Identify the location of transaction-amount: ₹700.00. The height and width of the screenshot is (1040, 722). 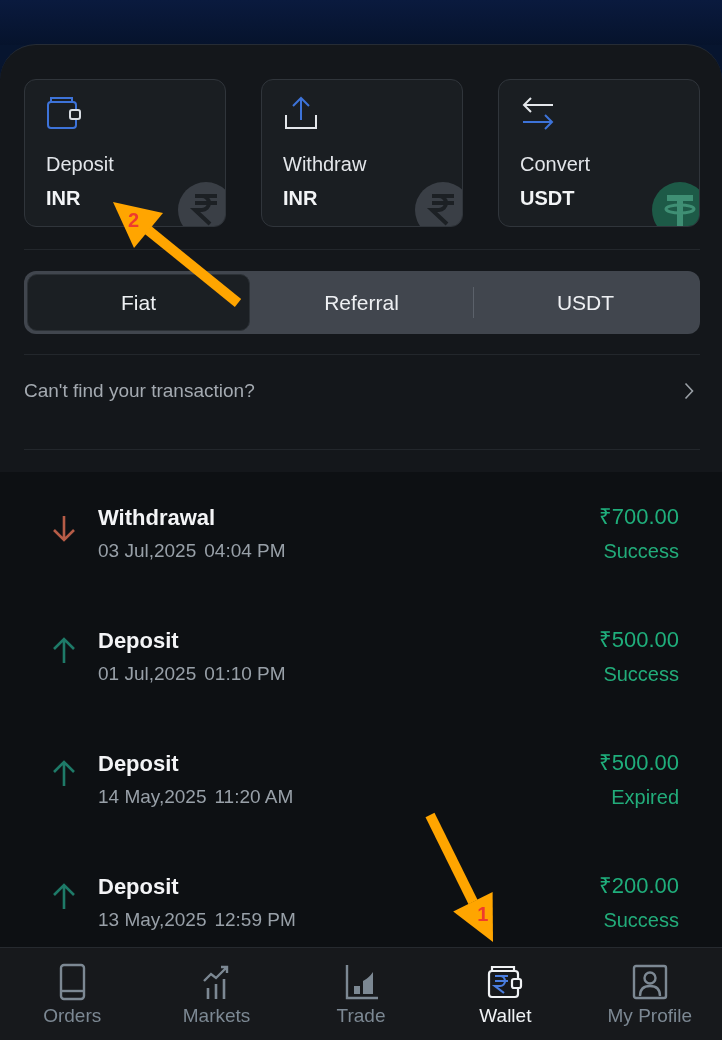
(638, 517).